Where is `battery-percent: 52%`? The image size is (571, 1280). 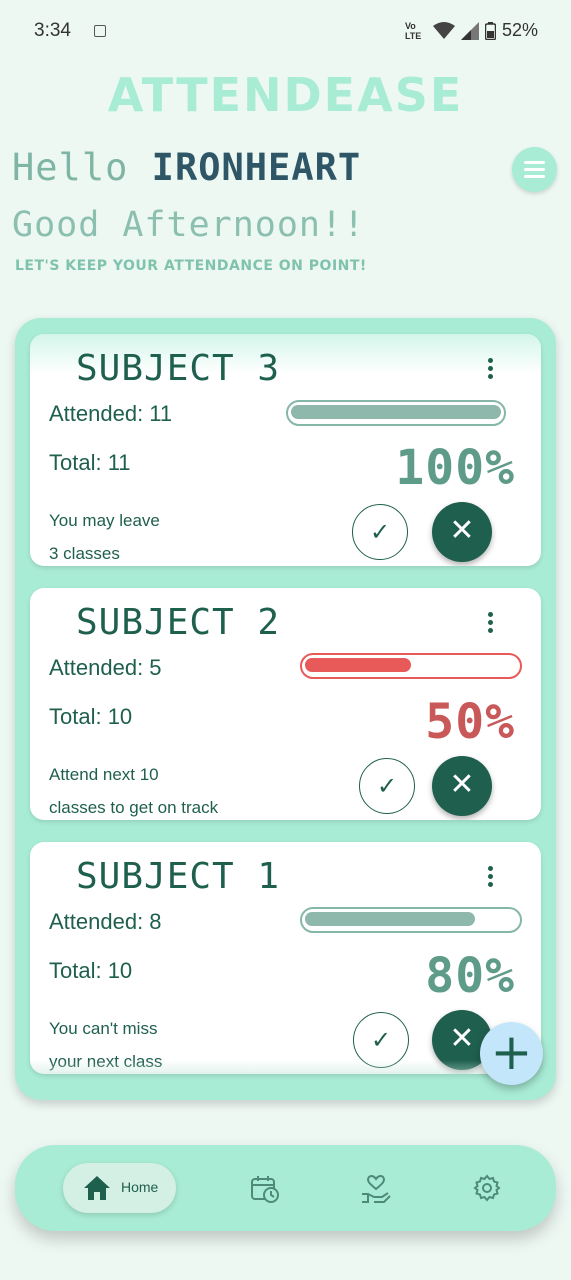 battery-percent: 52% is located at coordinates (519, 30).